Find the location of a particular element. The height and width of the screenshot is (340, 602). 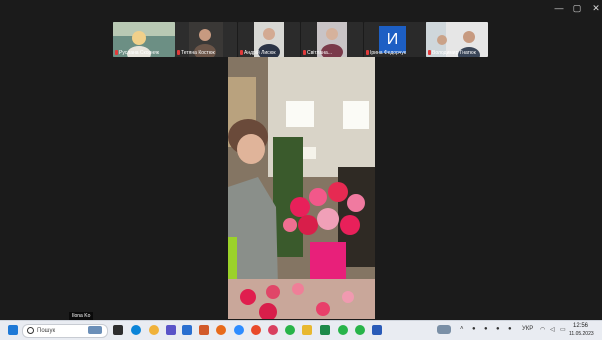

participant-name: Ірина Федорчук is located at coordinates (395, 53).